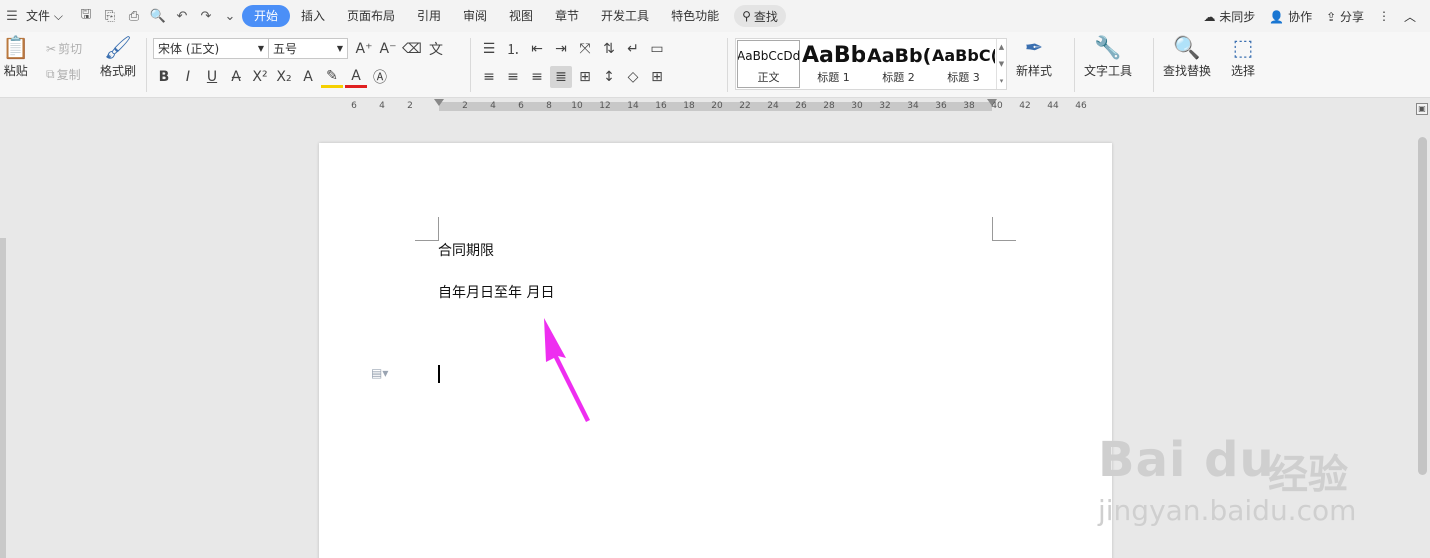 This screenshot has width=1430, height=558. Describe the element at coordinates (513, 77) in the screenshot. I see `align-center-icon: ≡` at that location.